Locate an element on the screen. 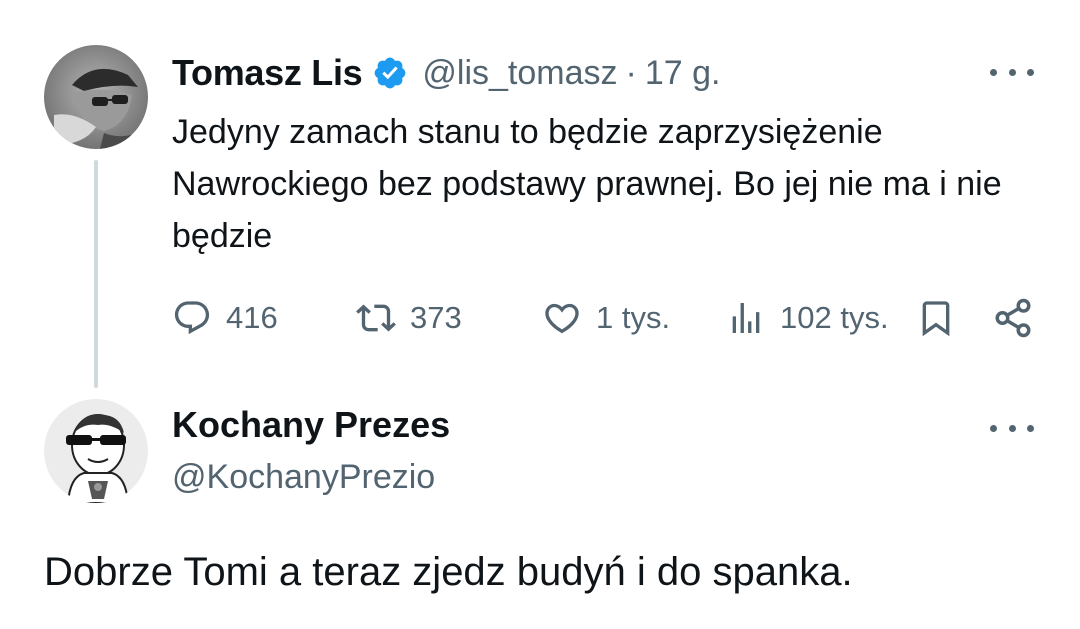 The image size is (1080, 629). tweet-header: Tomasz Lis @lis_tomasz · 17 g. is located at coordinates (446, 73).